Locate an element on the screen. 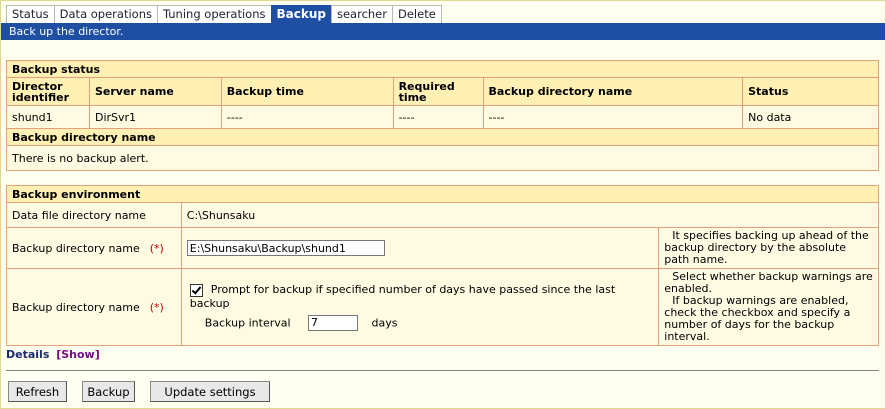 This screenshot has width=886, height=409. data-file-directory-value: C:\Shunsaku is located at coordinates (530, 215).